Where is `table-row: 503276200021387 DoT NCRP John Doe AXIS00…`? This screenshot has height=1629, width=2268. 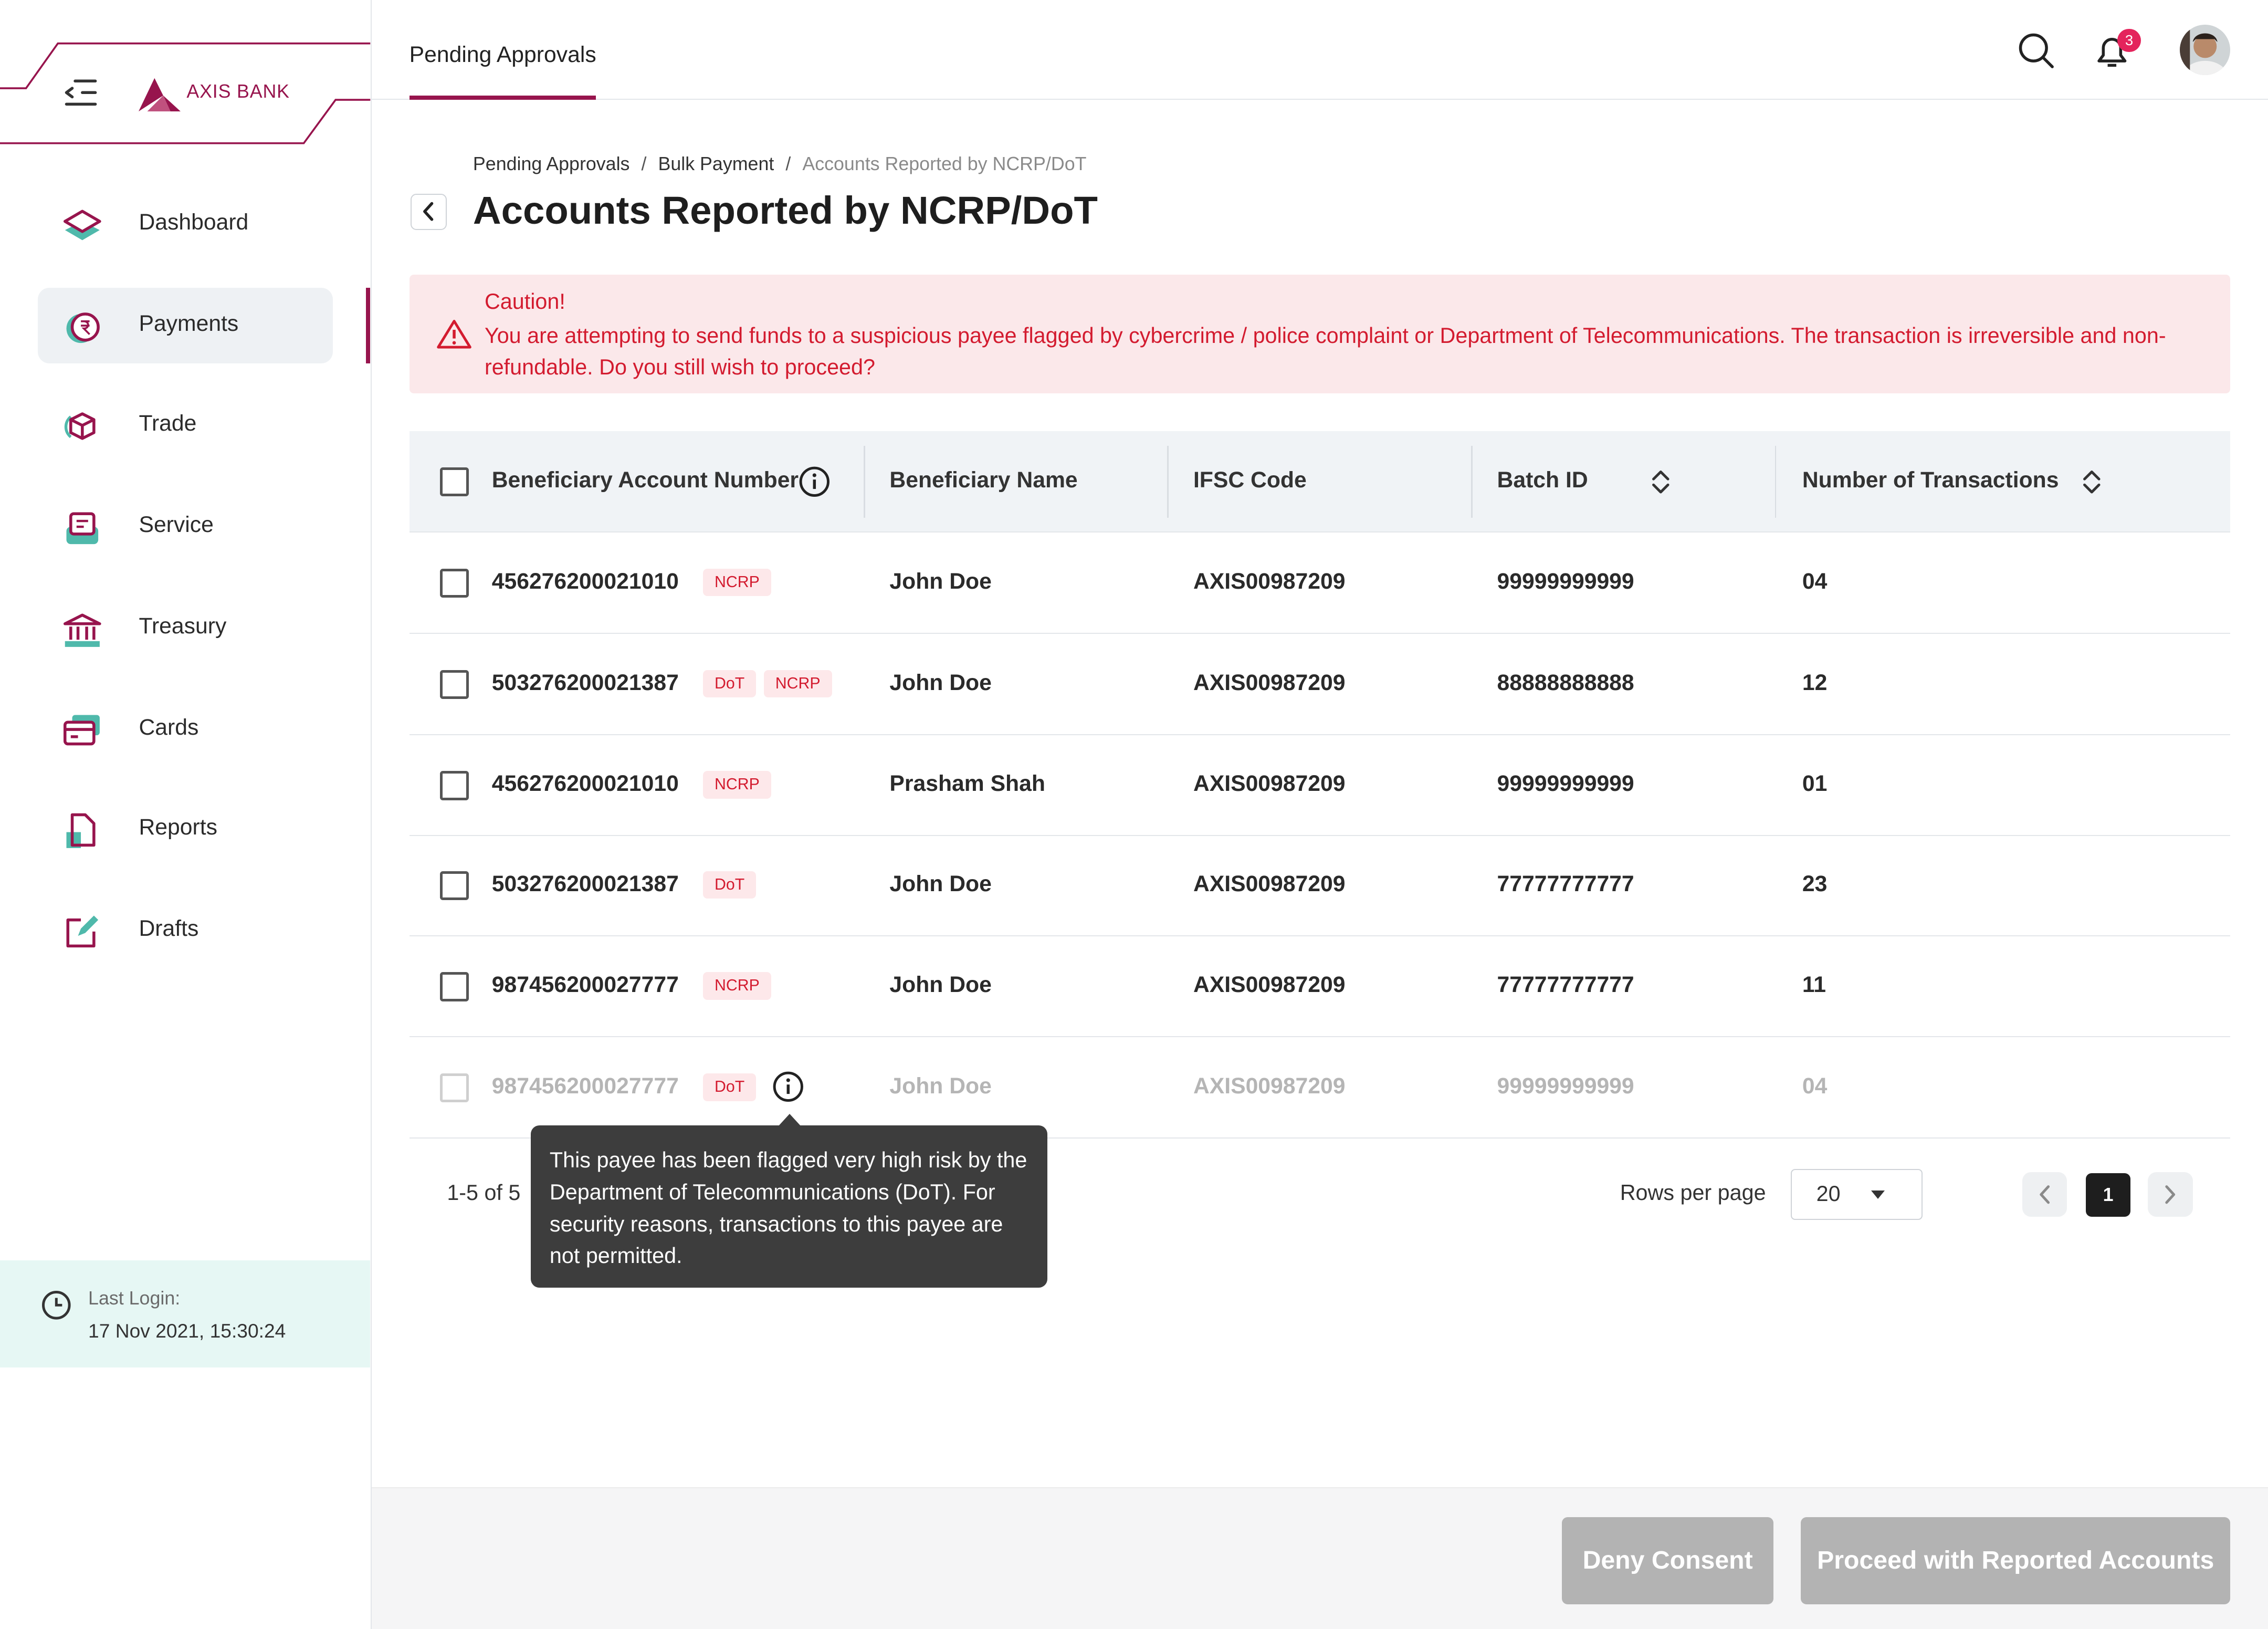 table-row: 503276200021387 DoT NCRP John Doe AXIS00… is located at coordinates (1320, 685).